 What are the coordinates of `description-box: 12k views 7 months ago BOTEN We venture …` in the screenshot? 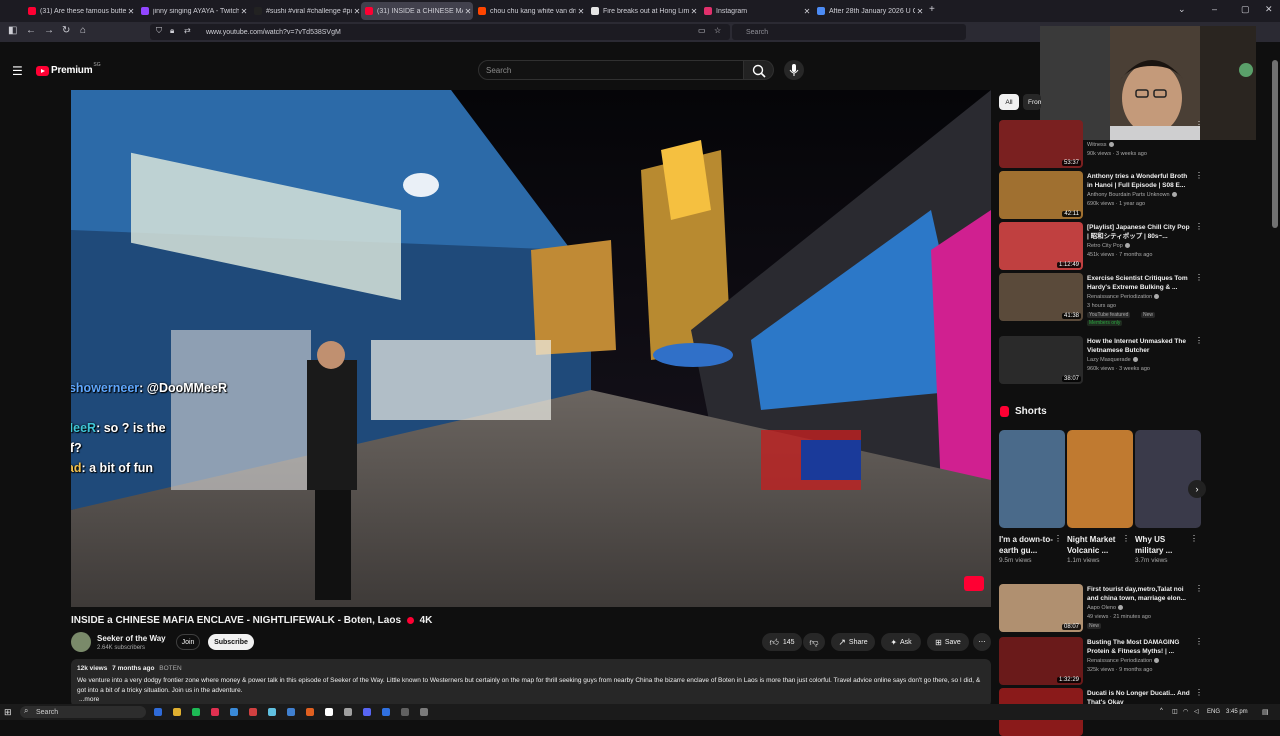 It's located at (531, 683).